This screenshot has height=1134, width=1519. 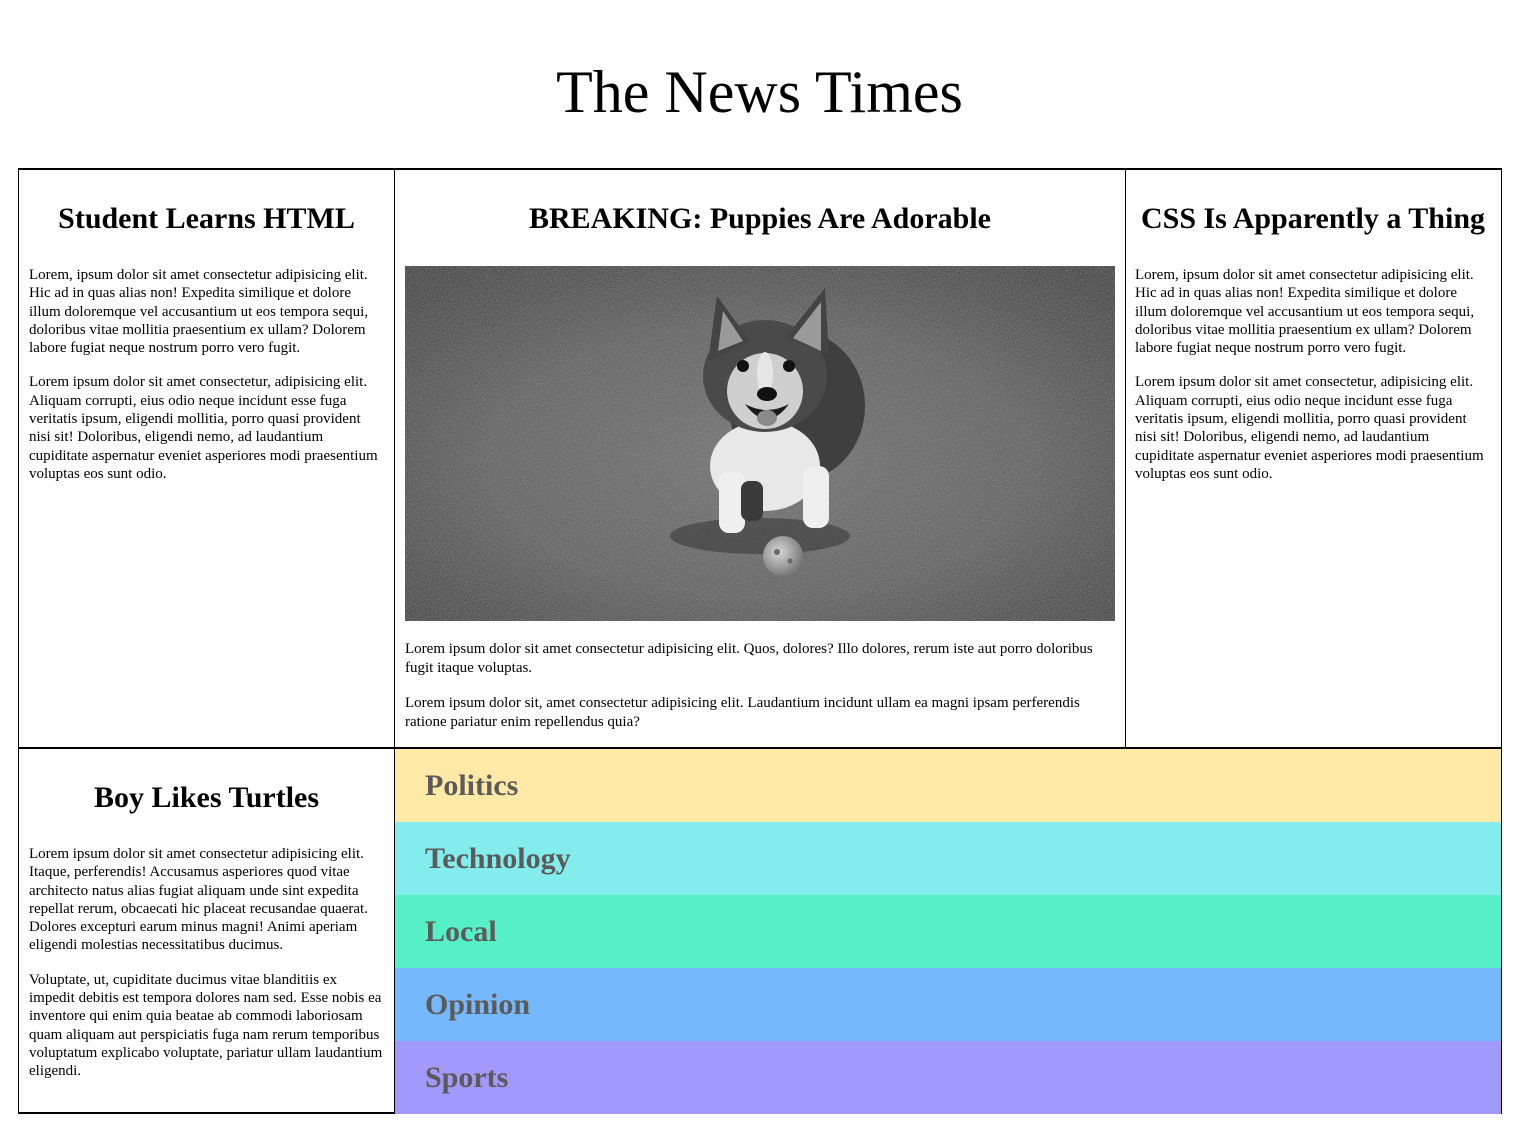 I want to click on article-headline: CSS Is Apparently a Thing, so click(x=1313, y=218).